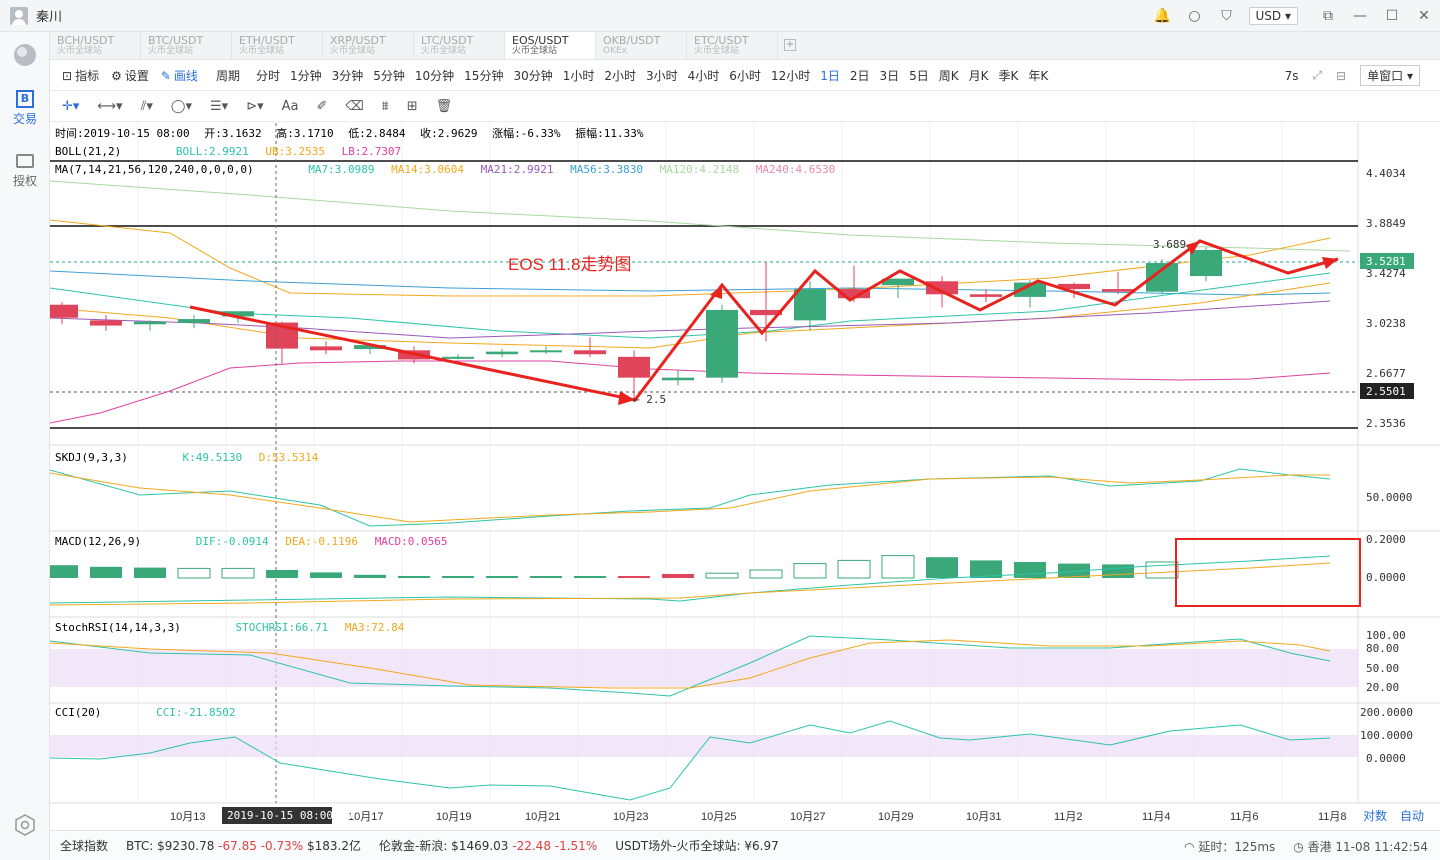 This screenshot has height=860, width=1440. Describe the element at coordinates (80, 75) in the screenshot. I see `indicator-button: ⊡ 指标` at that location.